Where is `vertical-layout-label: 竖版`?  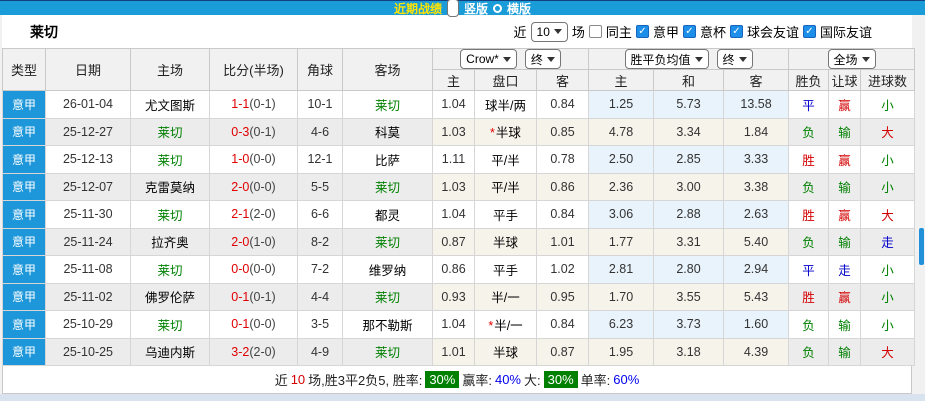 vertical-layout-label: 竖版 is located at coordinates (476, 8).